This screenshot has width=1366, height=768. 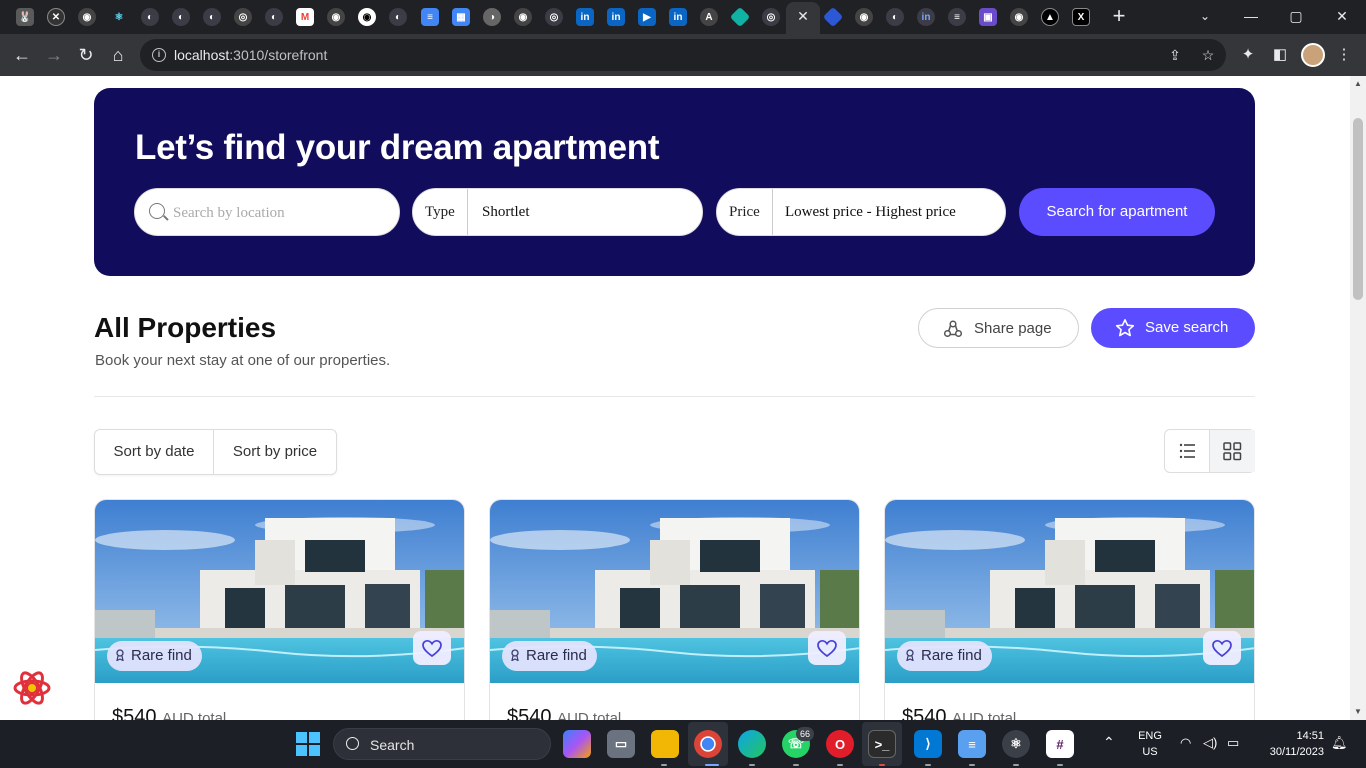 I want to click on notepad-icon: ≡, so click(x=972, y=744).